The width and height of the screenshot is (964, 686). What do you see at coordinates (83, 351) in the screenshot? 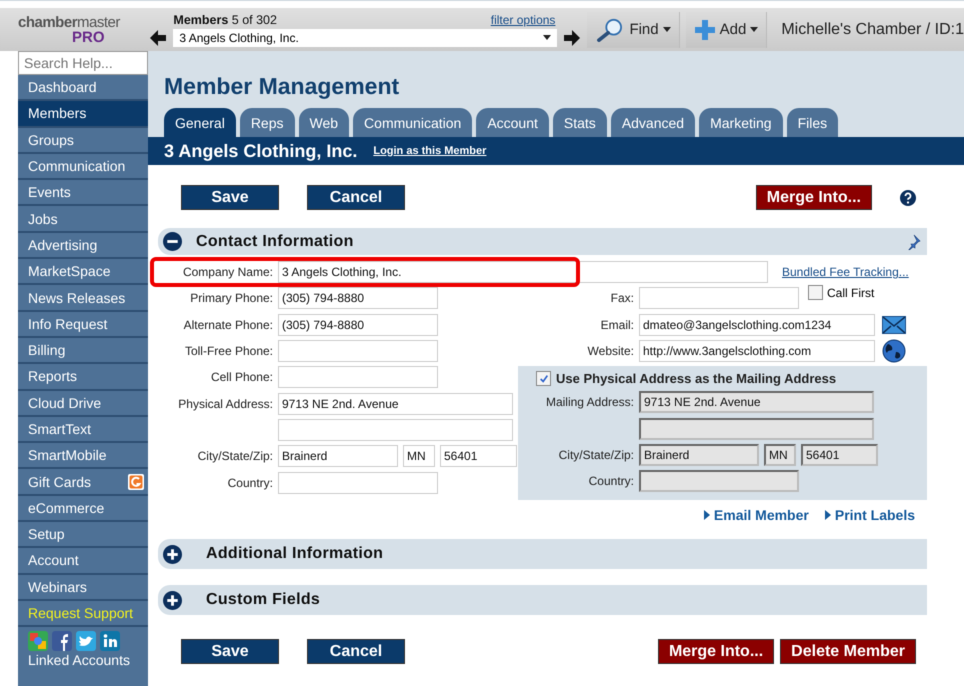
I see `sidebar-item: Billing` at bounding box center [83, 351].